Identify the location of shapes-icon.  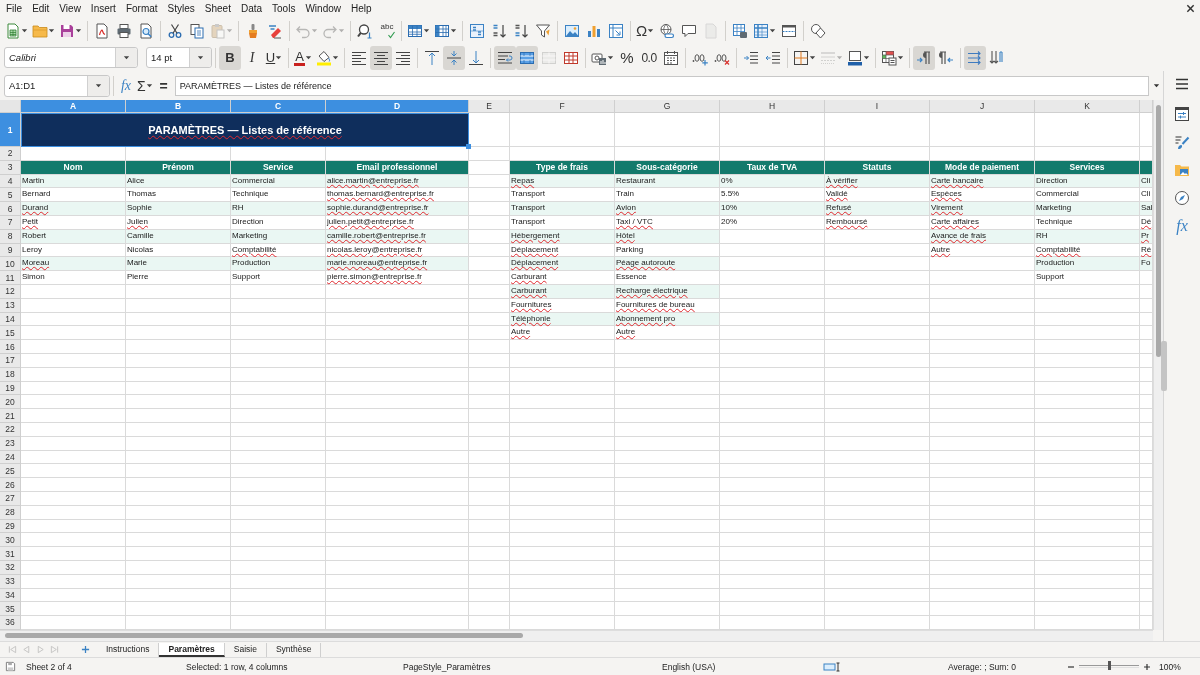
(818, 30).